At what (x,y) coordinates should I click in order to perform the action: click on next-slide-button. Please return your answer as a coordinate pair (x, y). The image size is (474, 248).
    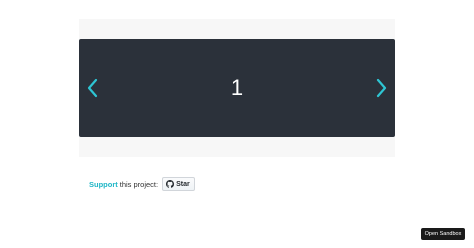
    Looking at the image, I should click on (382, 88).